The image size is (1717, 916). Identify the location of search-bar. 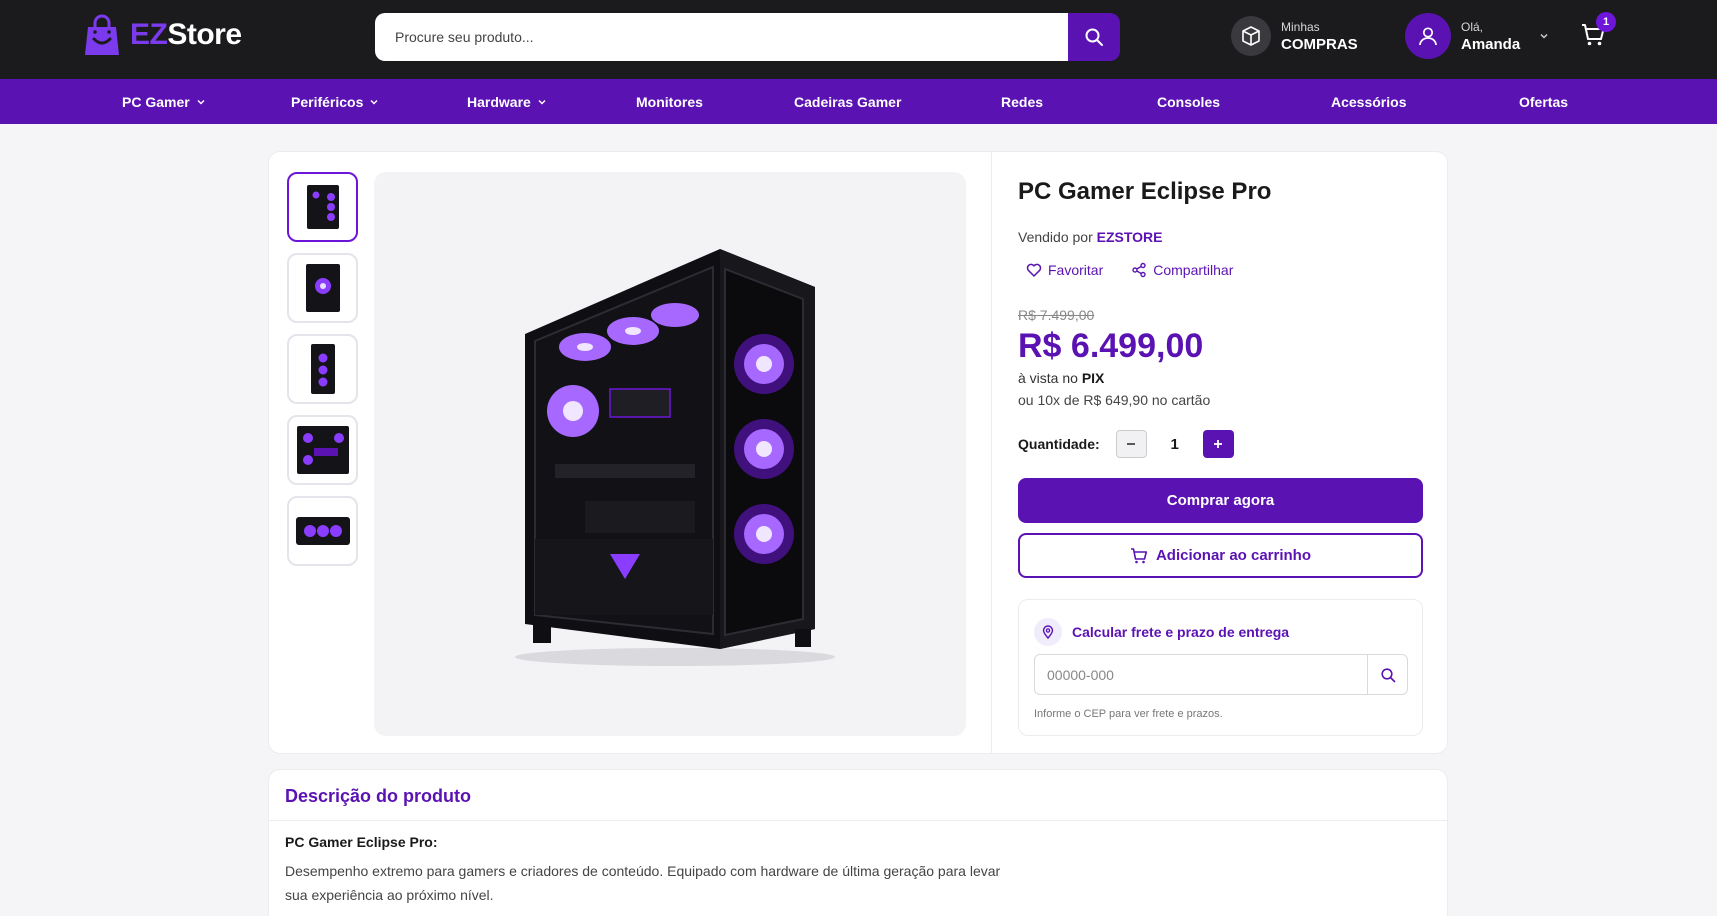
(747, 37).